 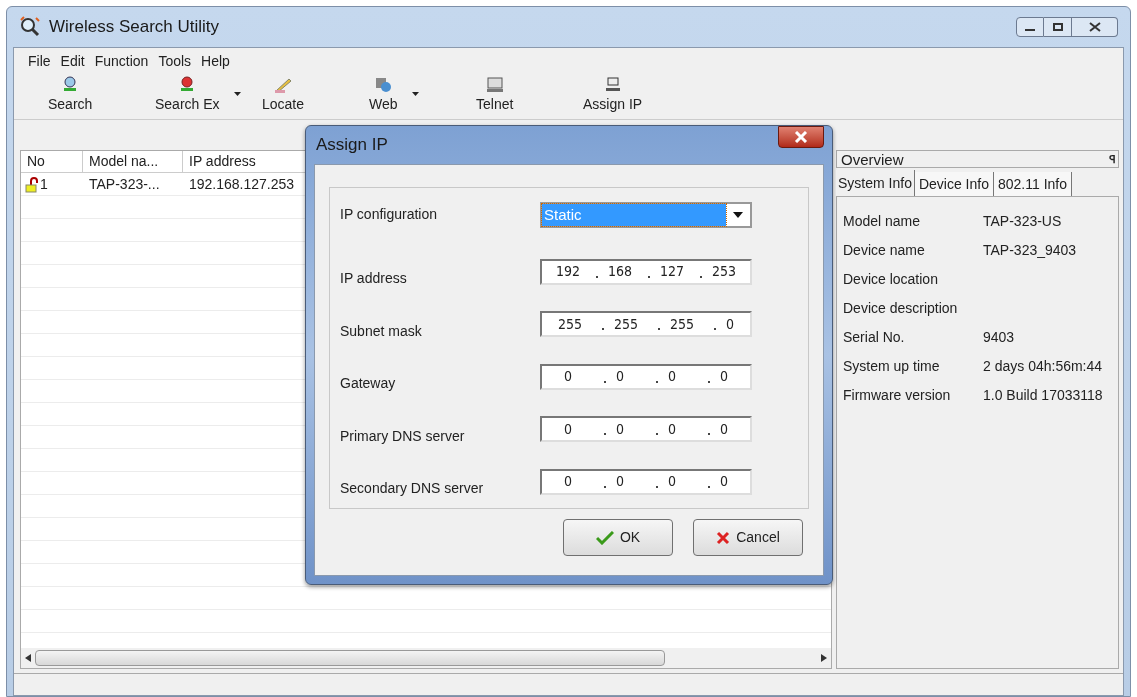 What do you see at coordinates (748, 537) in the screenshot?
I see `cancel-button: Cancel` at bounding box center [748, 537].